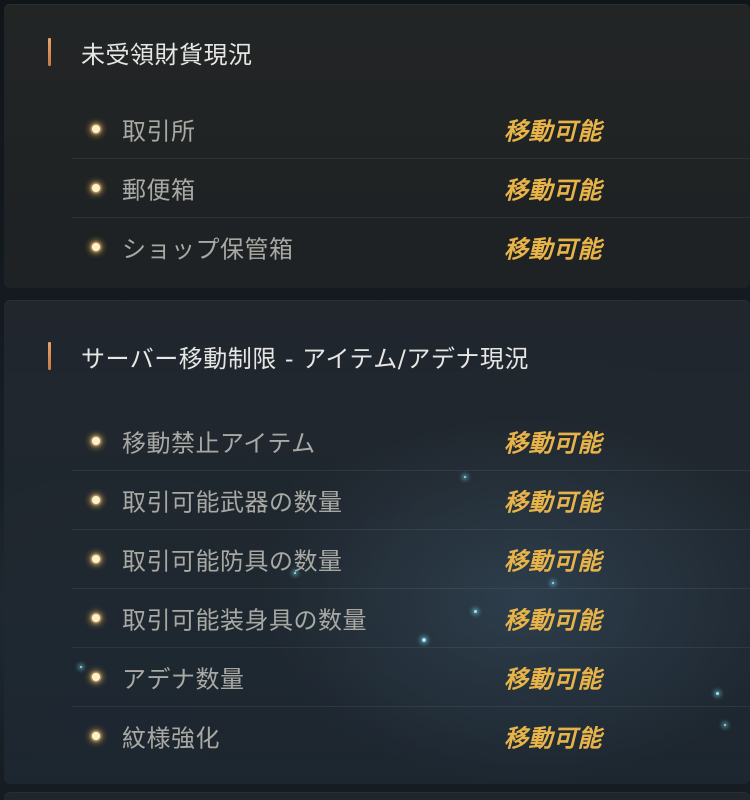  Describe the element at coordinates (305, 358) in the screenshot. I see `section-title: サーバー移動制限 - アイテム/アデナ現況` at that location.